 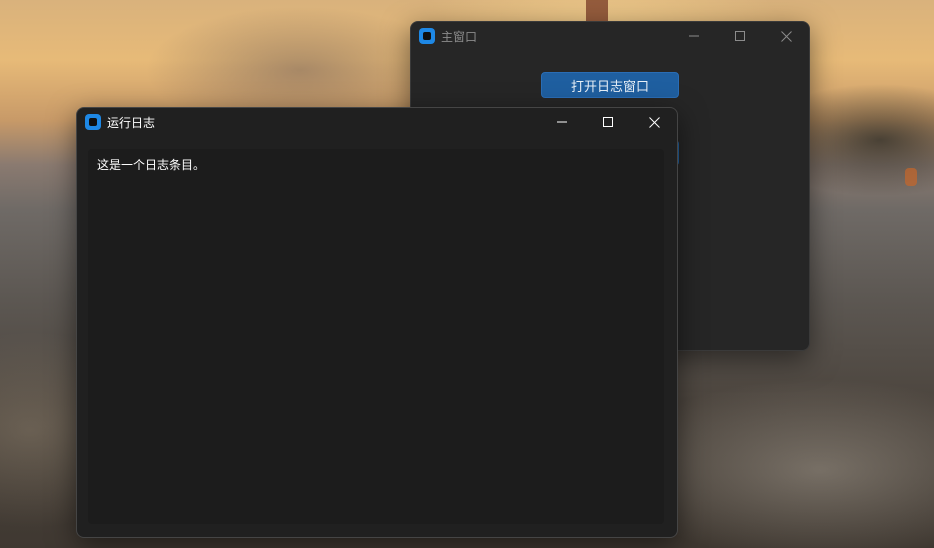 What do you see at coordinates (131, 122) in the screenshot?
I see `log-window-title: 运行日志` at bounding box center [131, 122].